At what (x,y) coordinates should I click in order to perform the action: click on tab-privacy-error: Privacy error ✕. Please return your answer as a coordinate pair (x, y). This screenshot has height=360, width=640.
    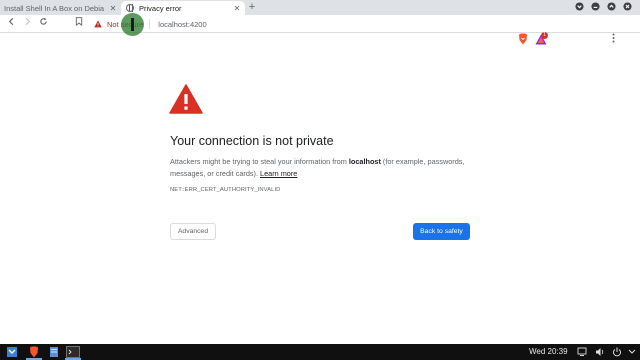
    Looking at the image, I should click on (183, 8).